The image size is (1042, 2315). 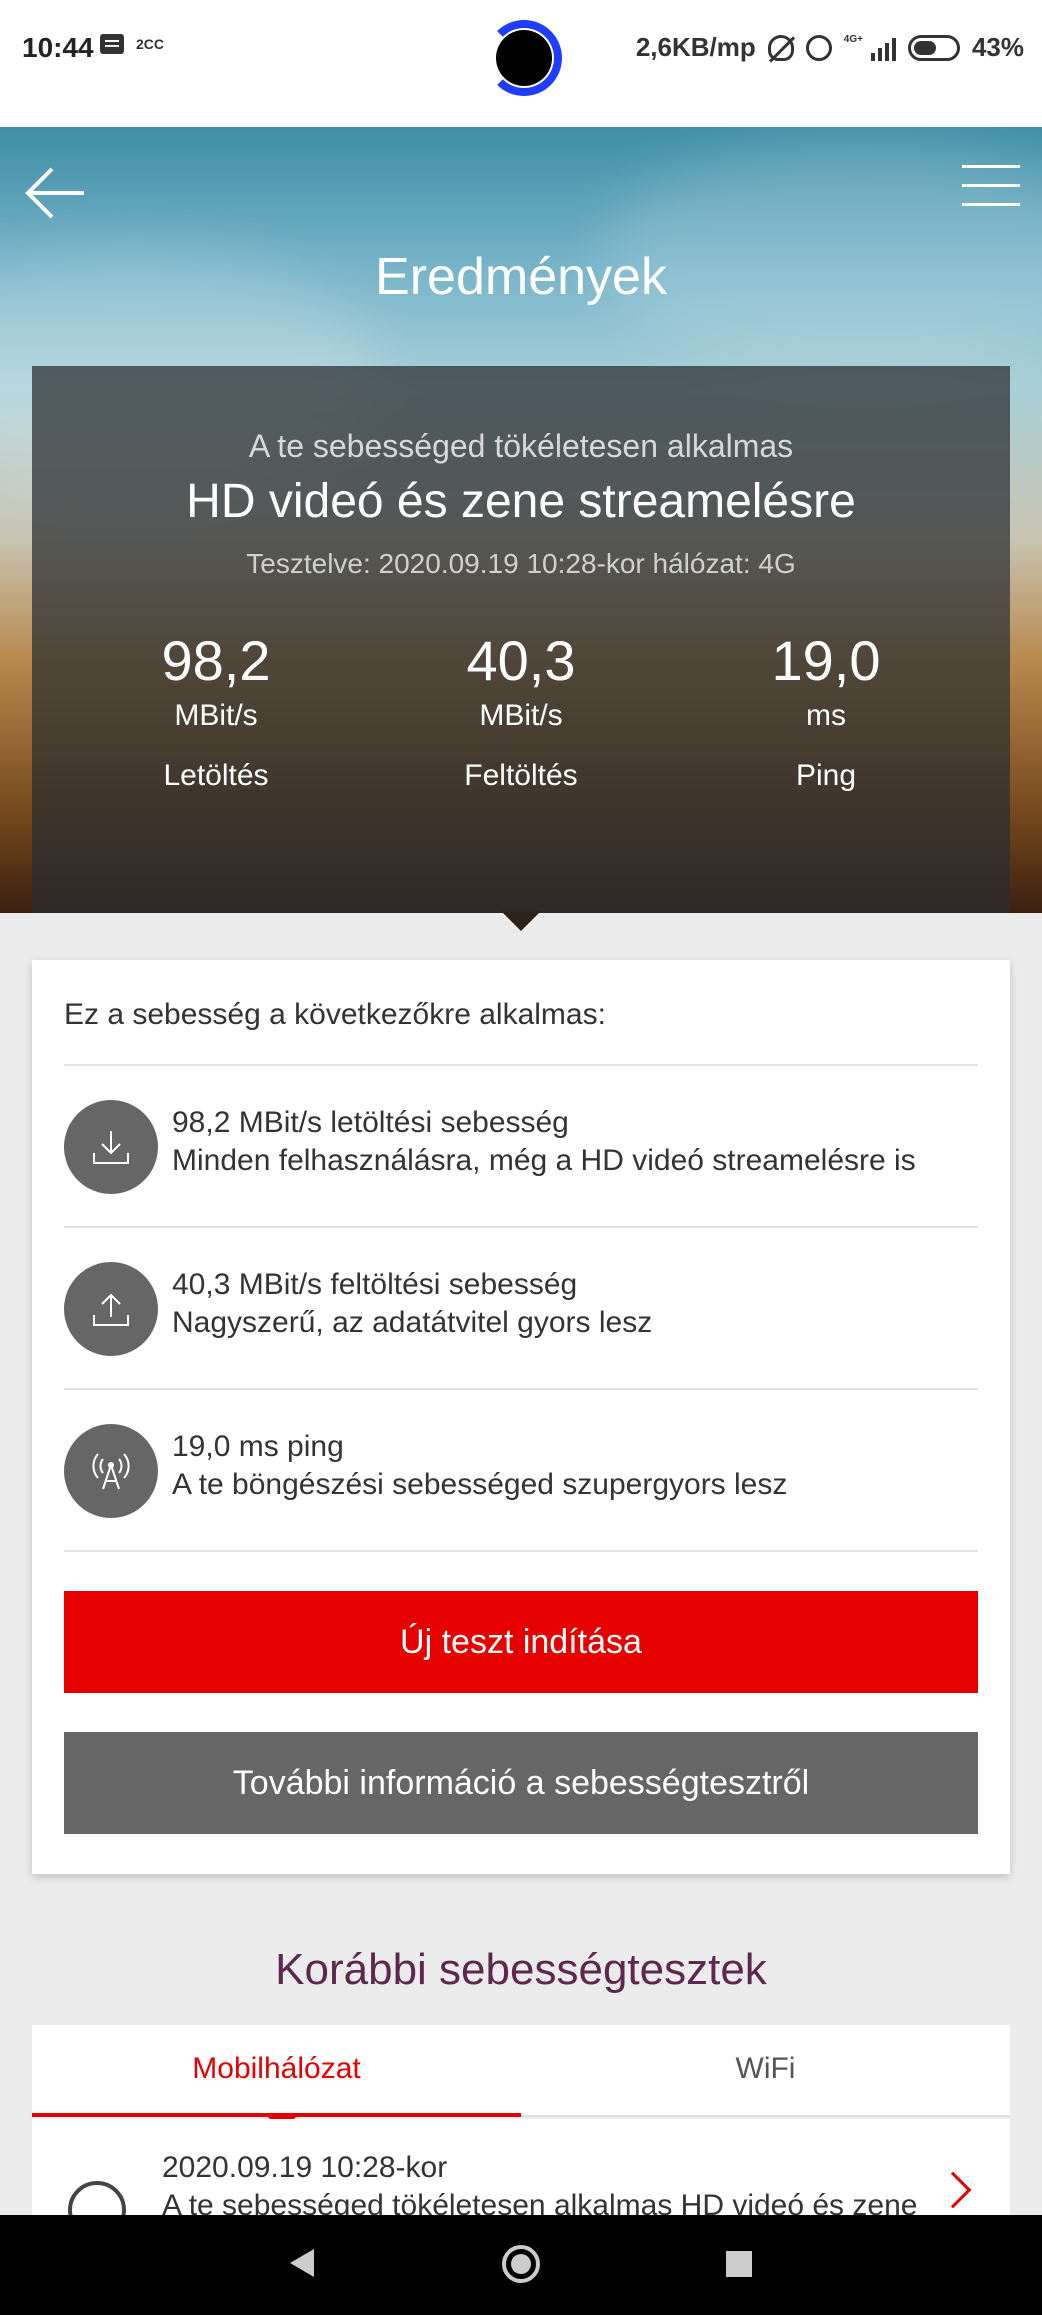 What do you see at coordinates (521, 501) in the screenshot?
I see `result-headline: HD videó és zene streamelésre` at bounding box center [521, 501].